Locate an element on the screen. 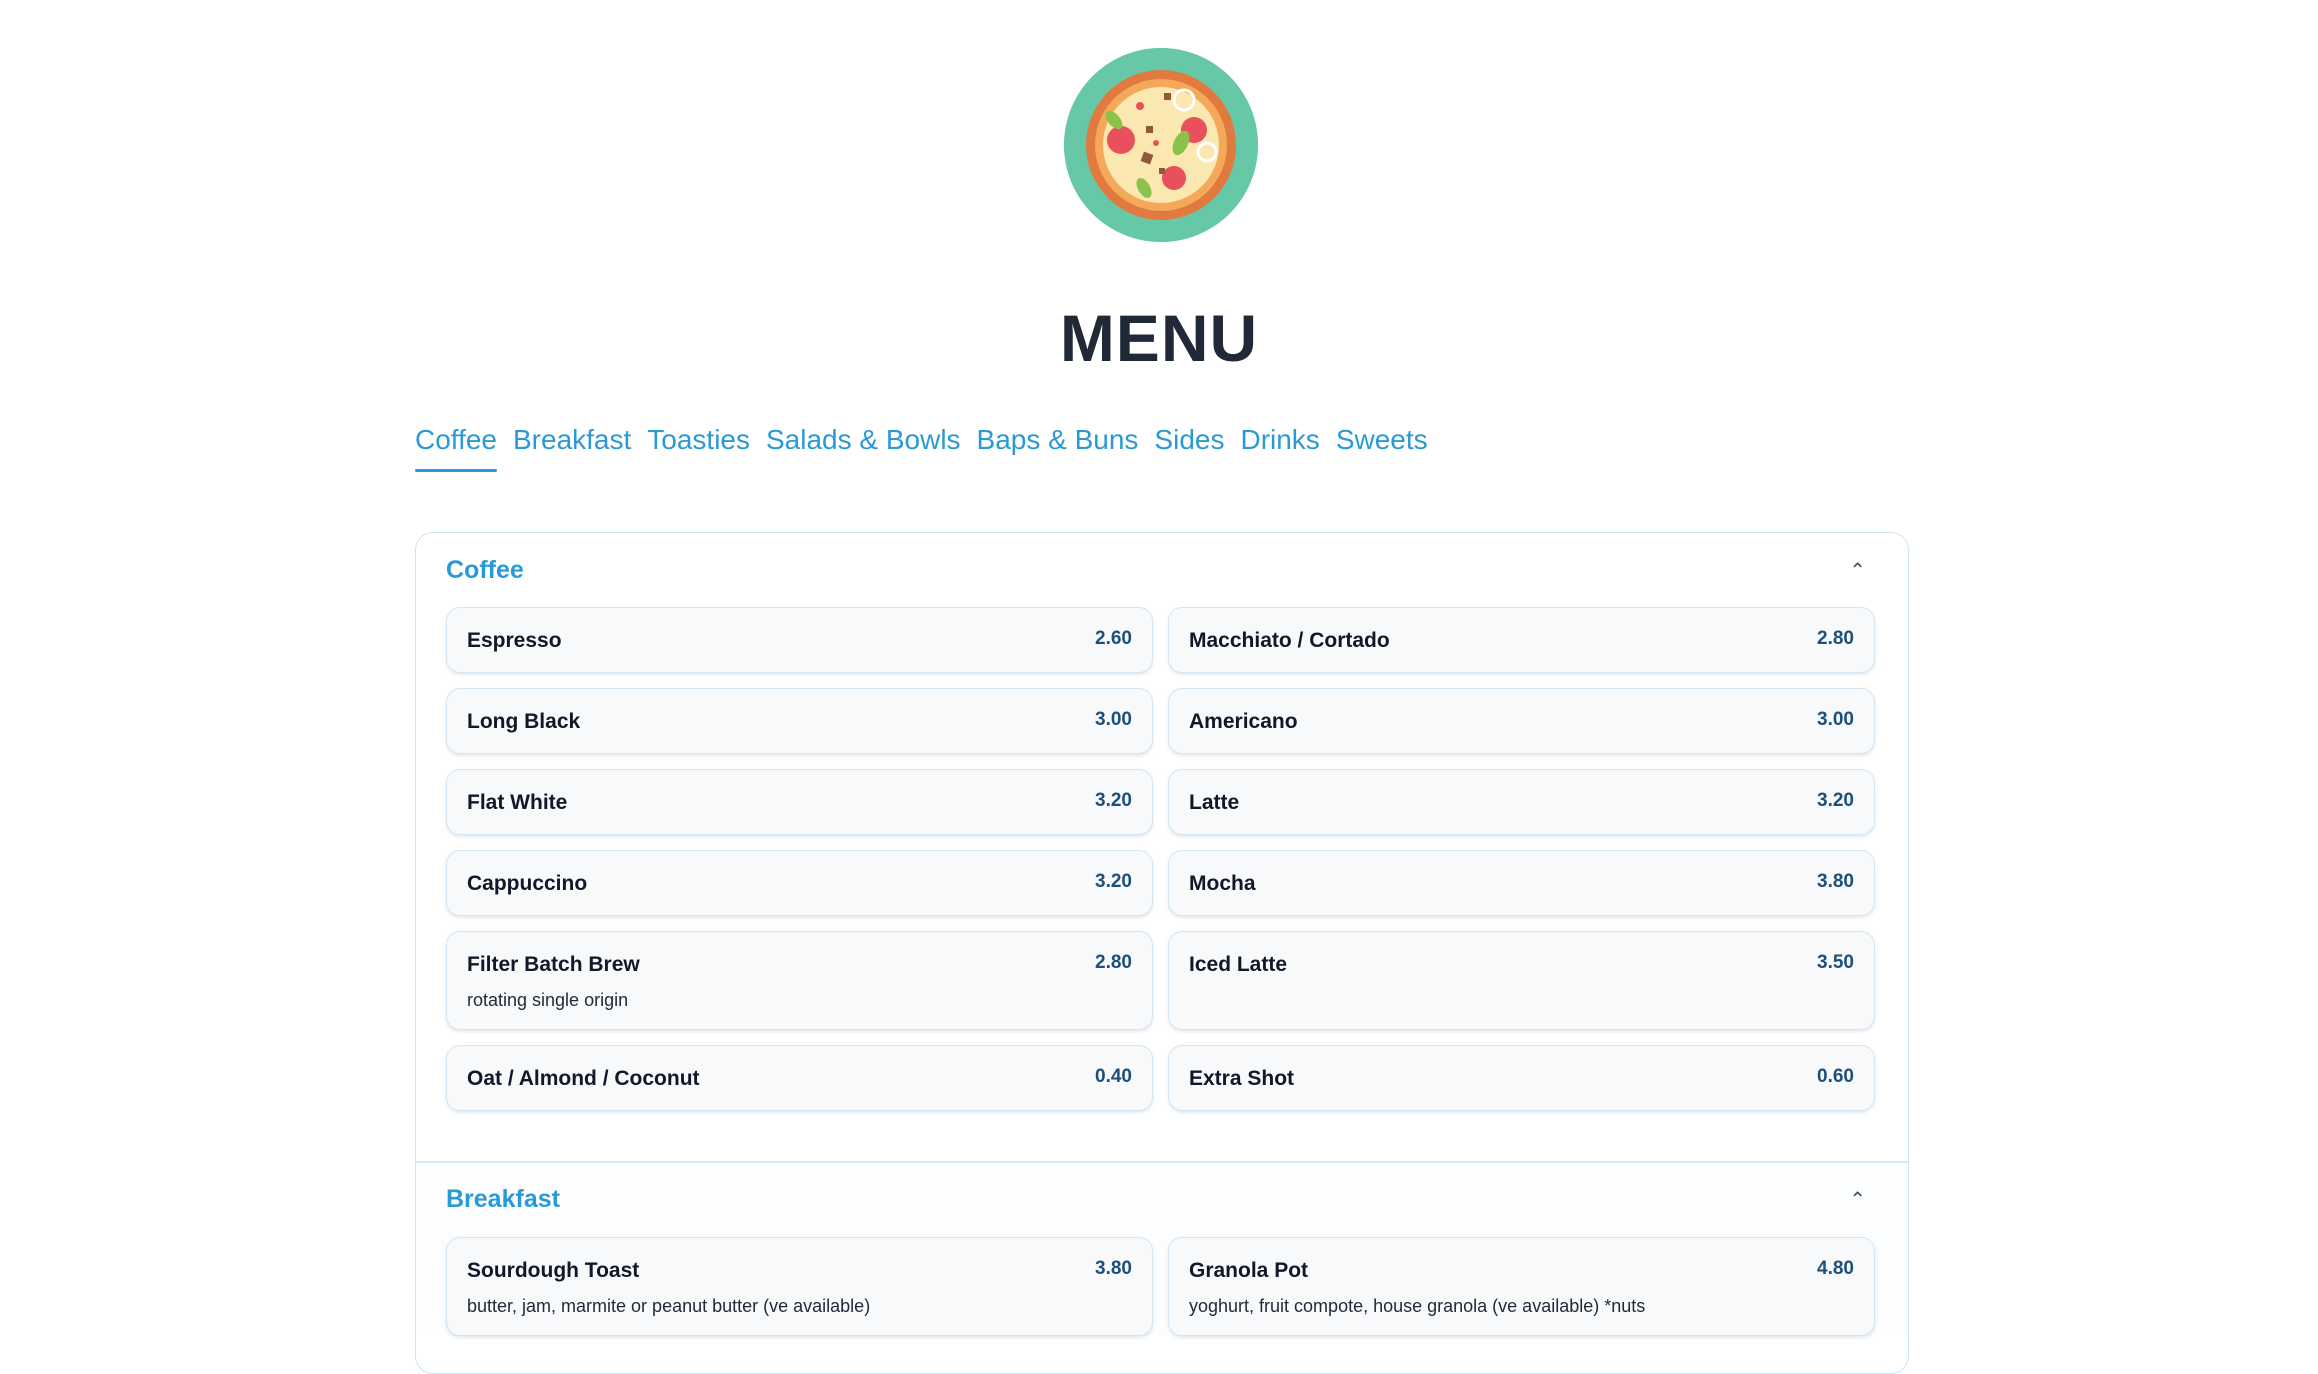  tab-drinks: Drinks is located at coordinates (1279, 448).